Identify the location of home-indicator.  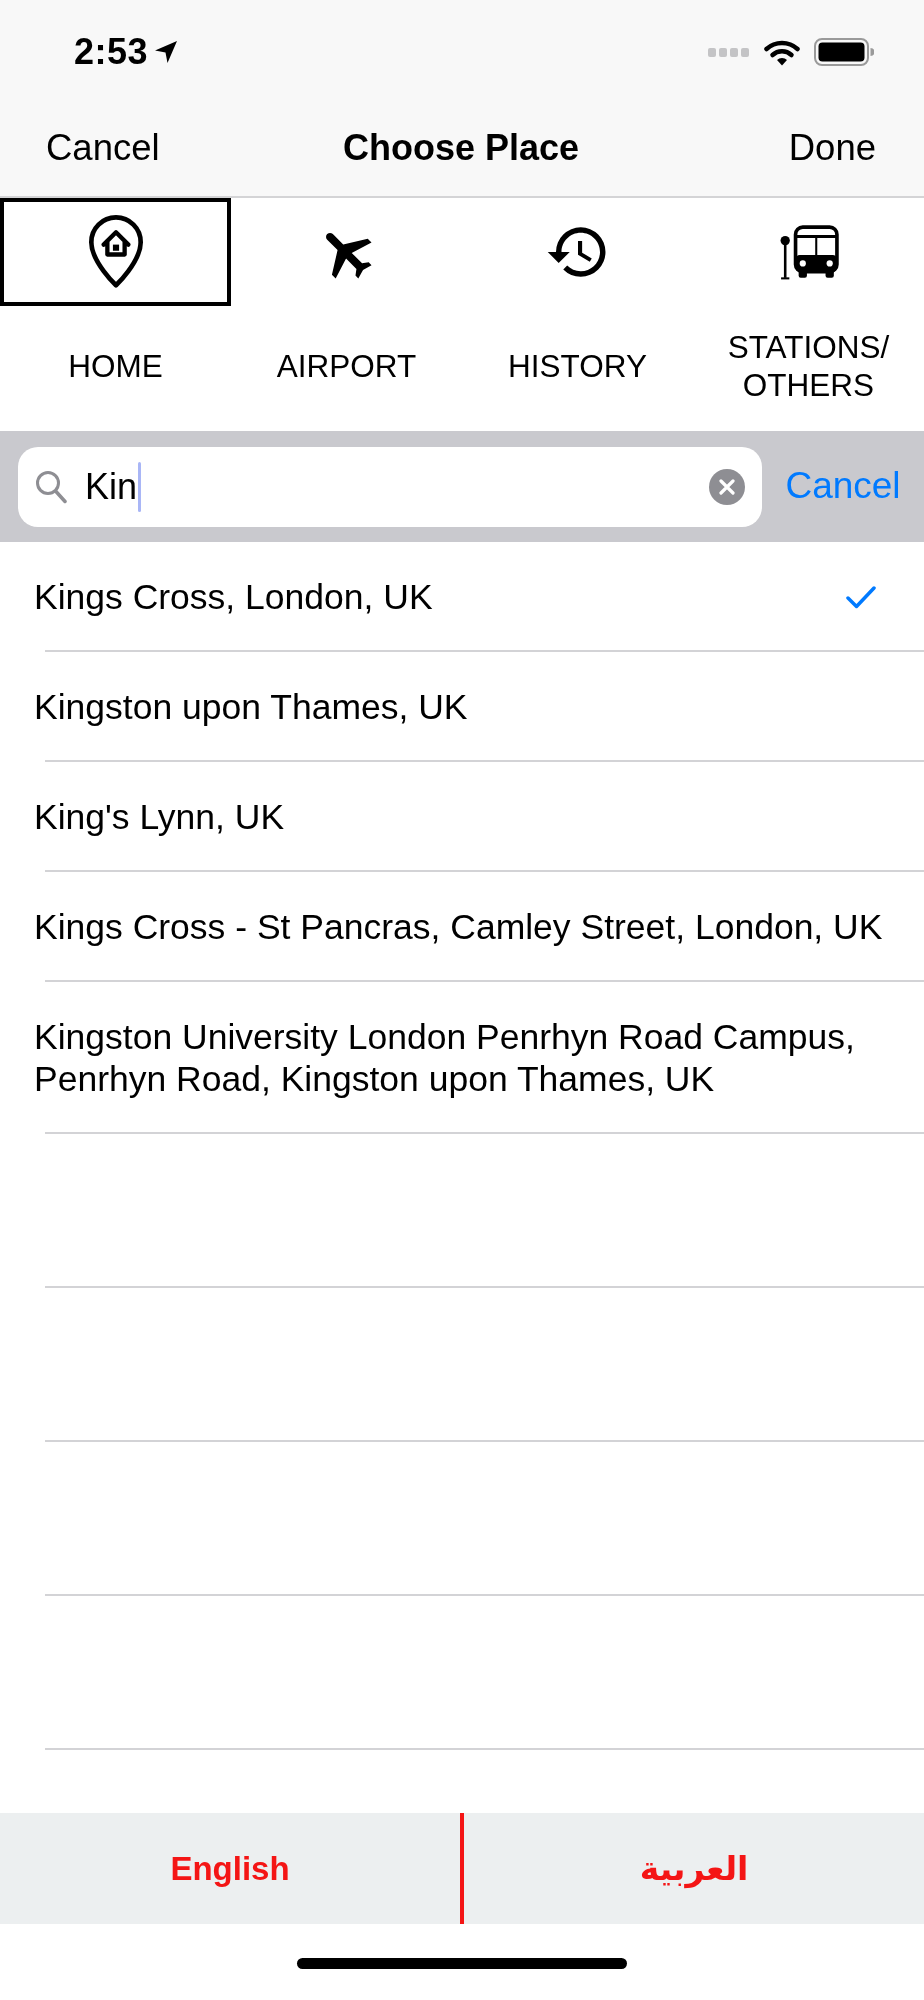
(462, 1963).